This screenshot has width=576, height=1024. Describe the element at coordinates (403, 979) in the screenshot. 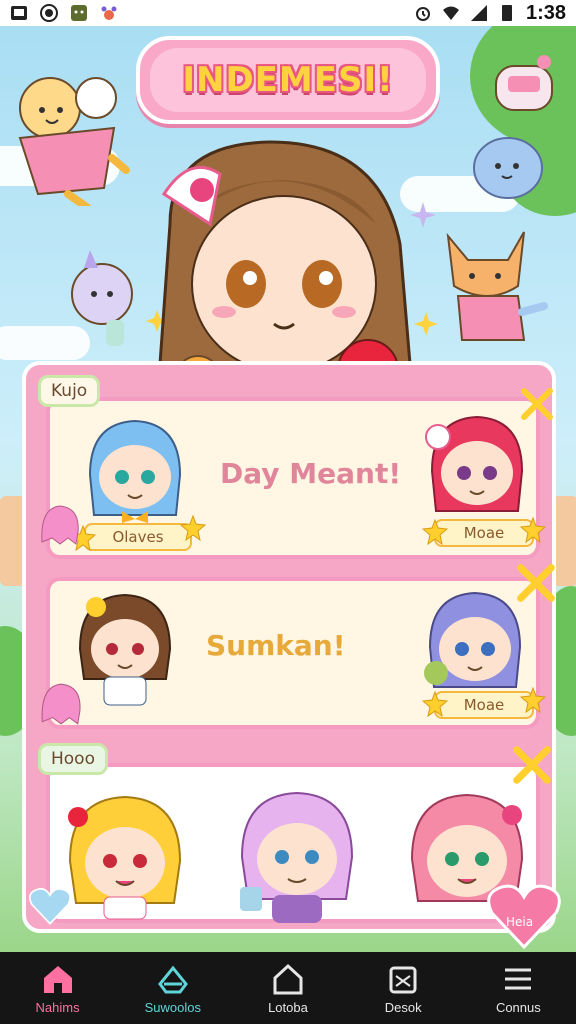

I see `shop-icon` at that location.